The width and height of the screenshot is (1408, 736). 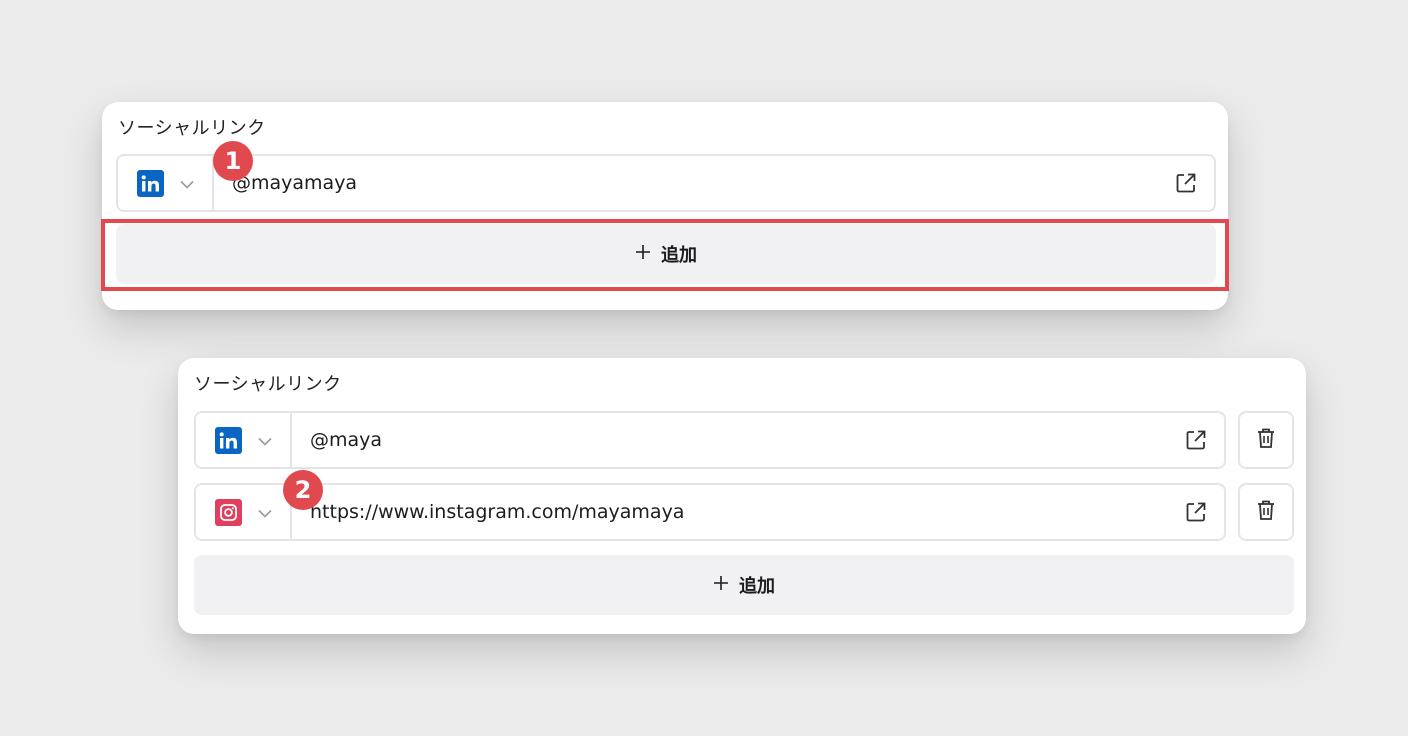 I want to click on add-link-button: 追加, so click(x=744, y=585).